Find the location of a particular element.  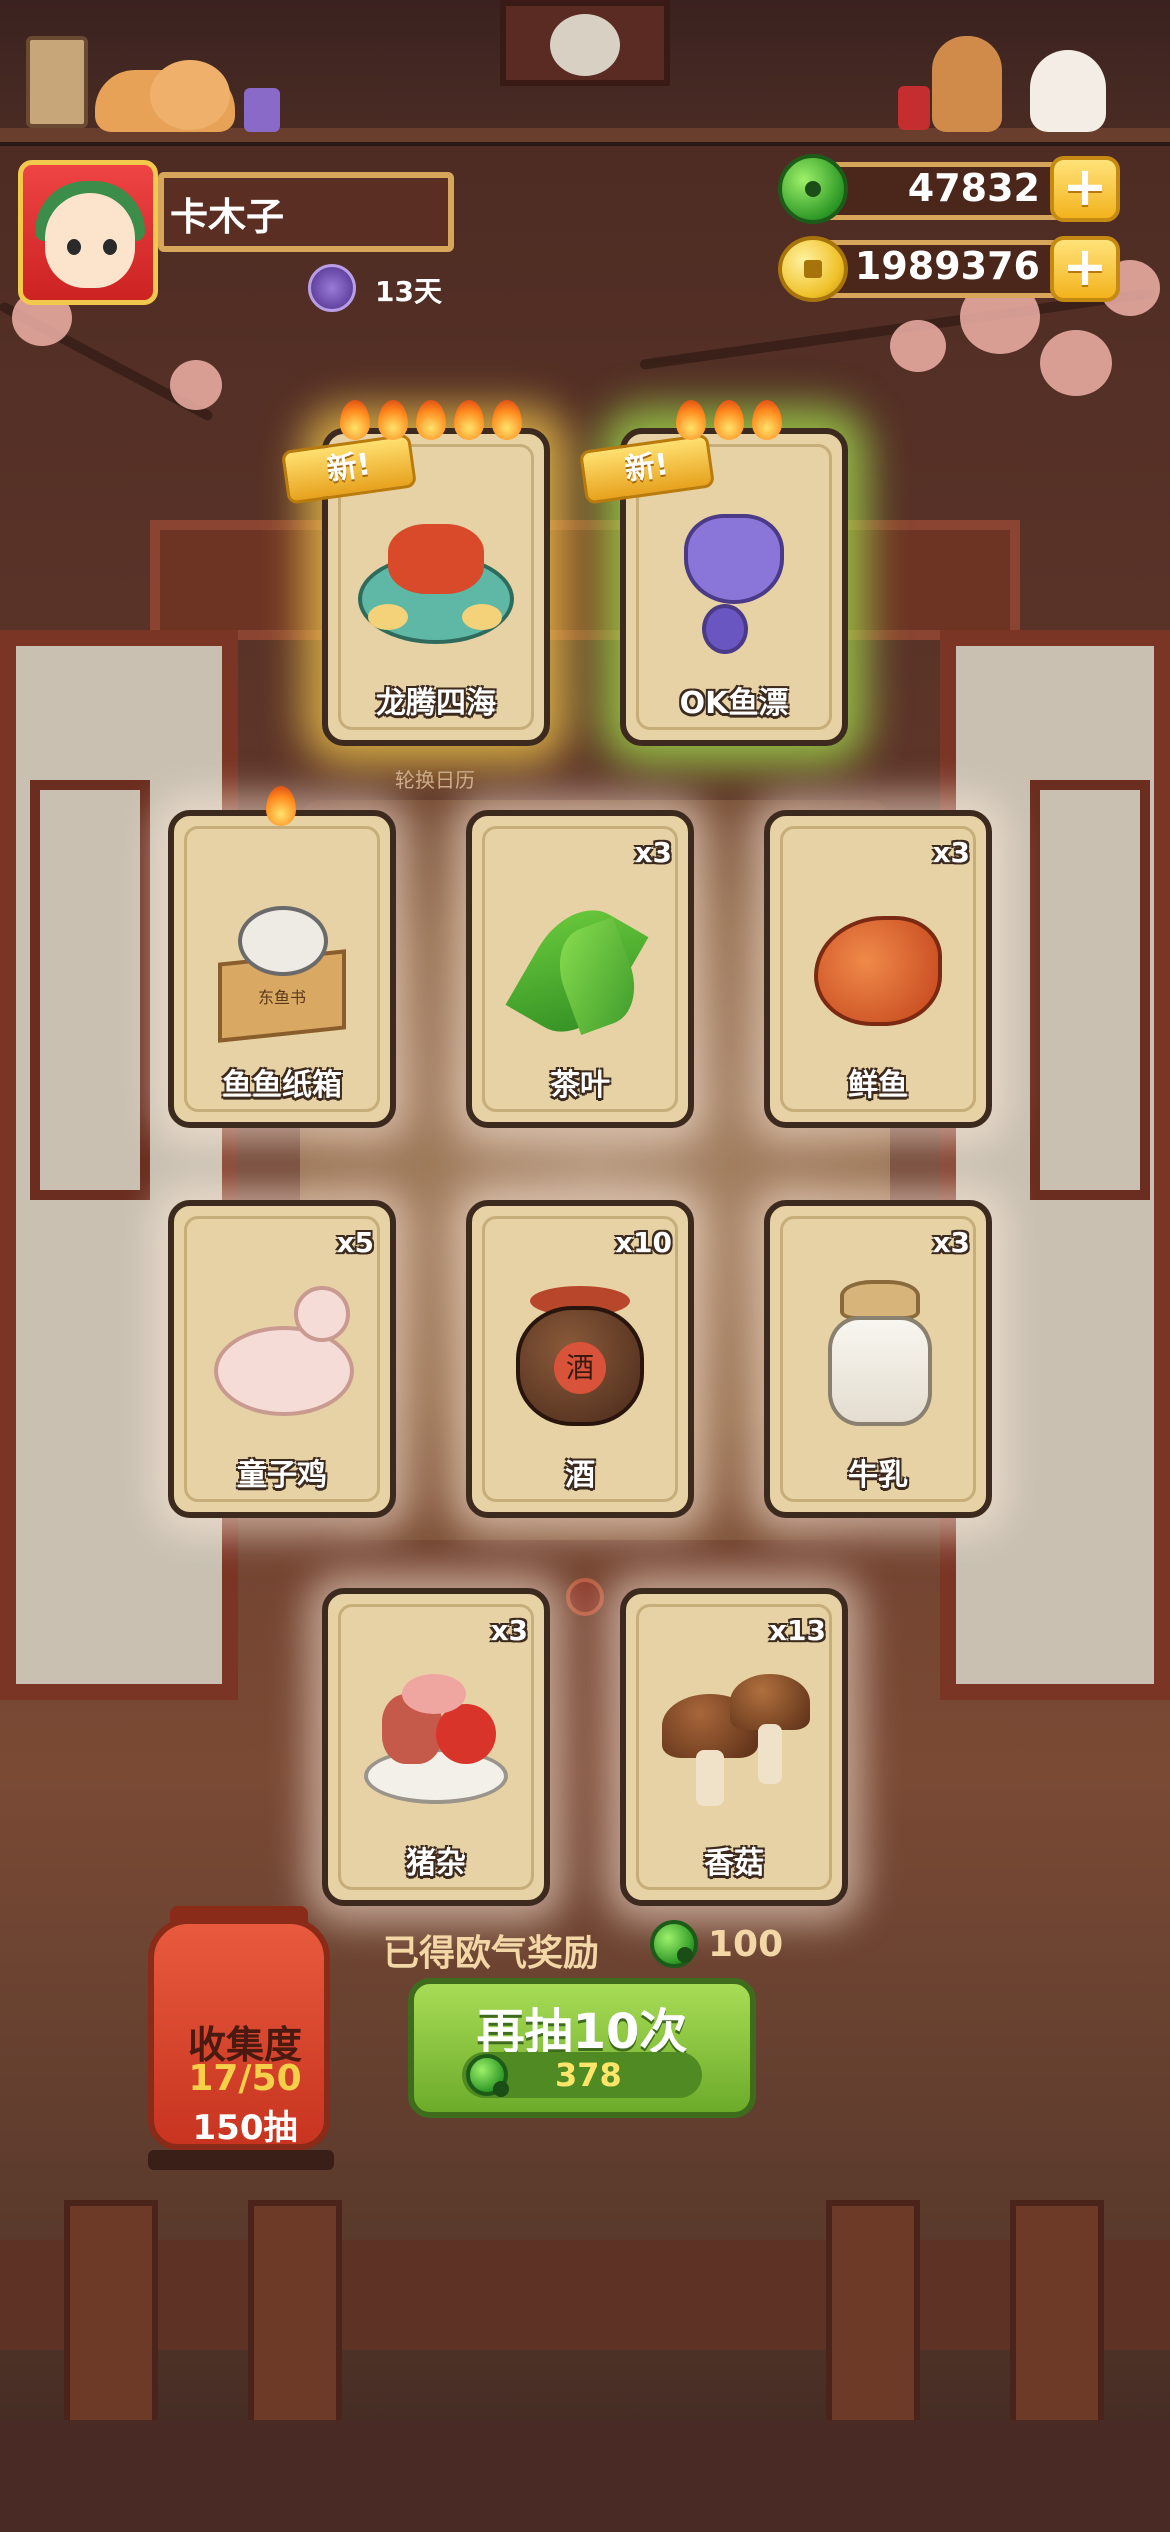

fish-box-art: 东鱼书 is located at coordinates (282, 961).